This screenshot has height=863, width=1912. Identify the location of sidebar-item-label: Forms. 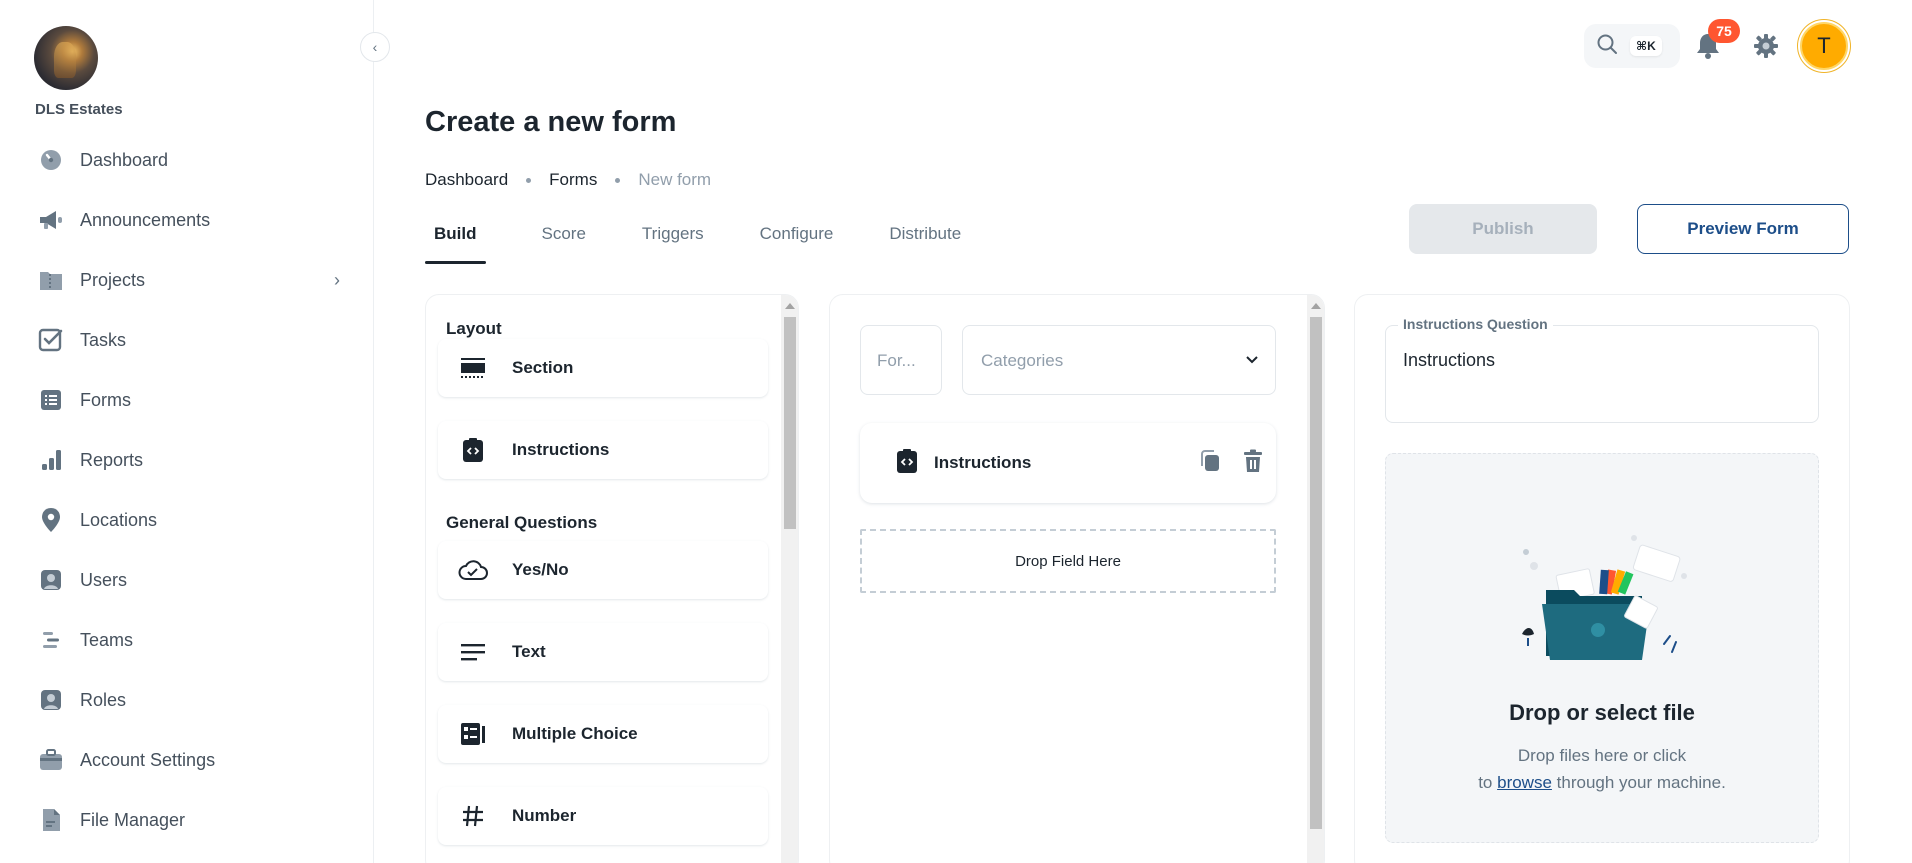
(105, 399).